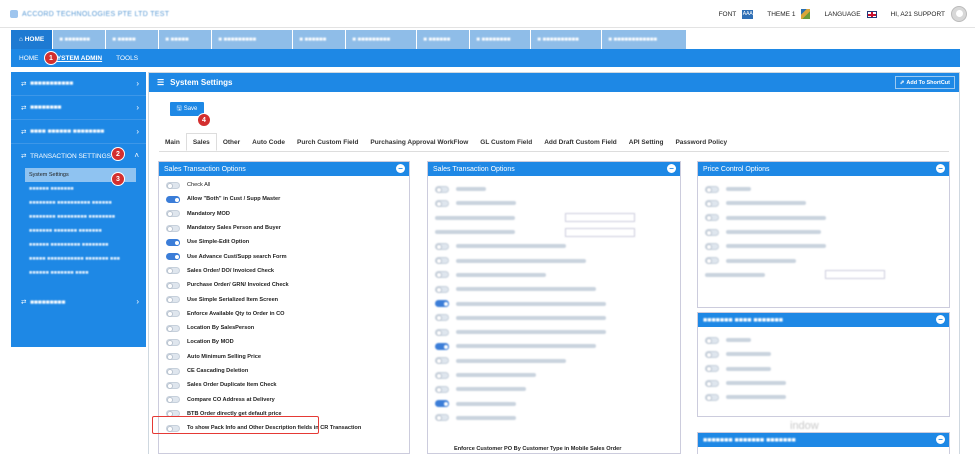 This screenshot has height=454, width=975. I want to click on user-greeting: HI, A21 SUPPORT, so click(918, 14).